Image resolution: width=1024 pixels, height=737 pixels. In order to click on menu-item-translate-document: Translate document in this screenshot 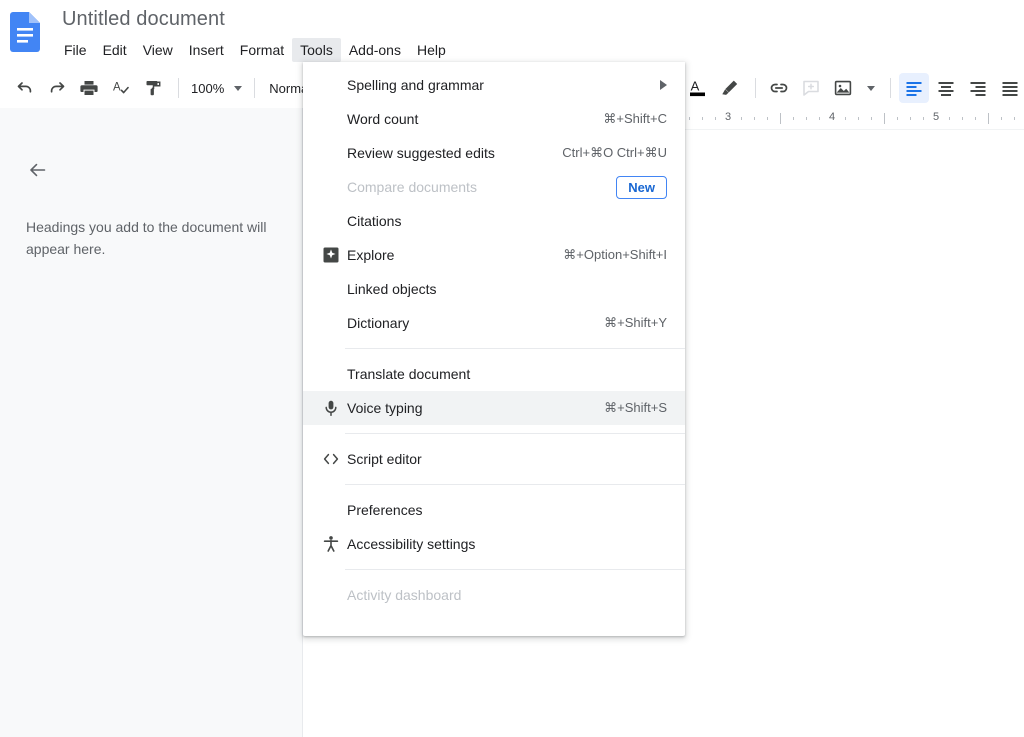, I will do `click(494, 374)`.